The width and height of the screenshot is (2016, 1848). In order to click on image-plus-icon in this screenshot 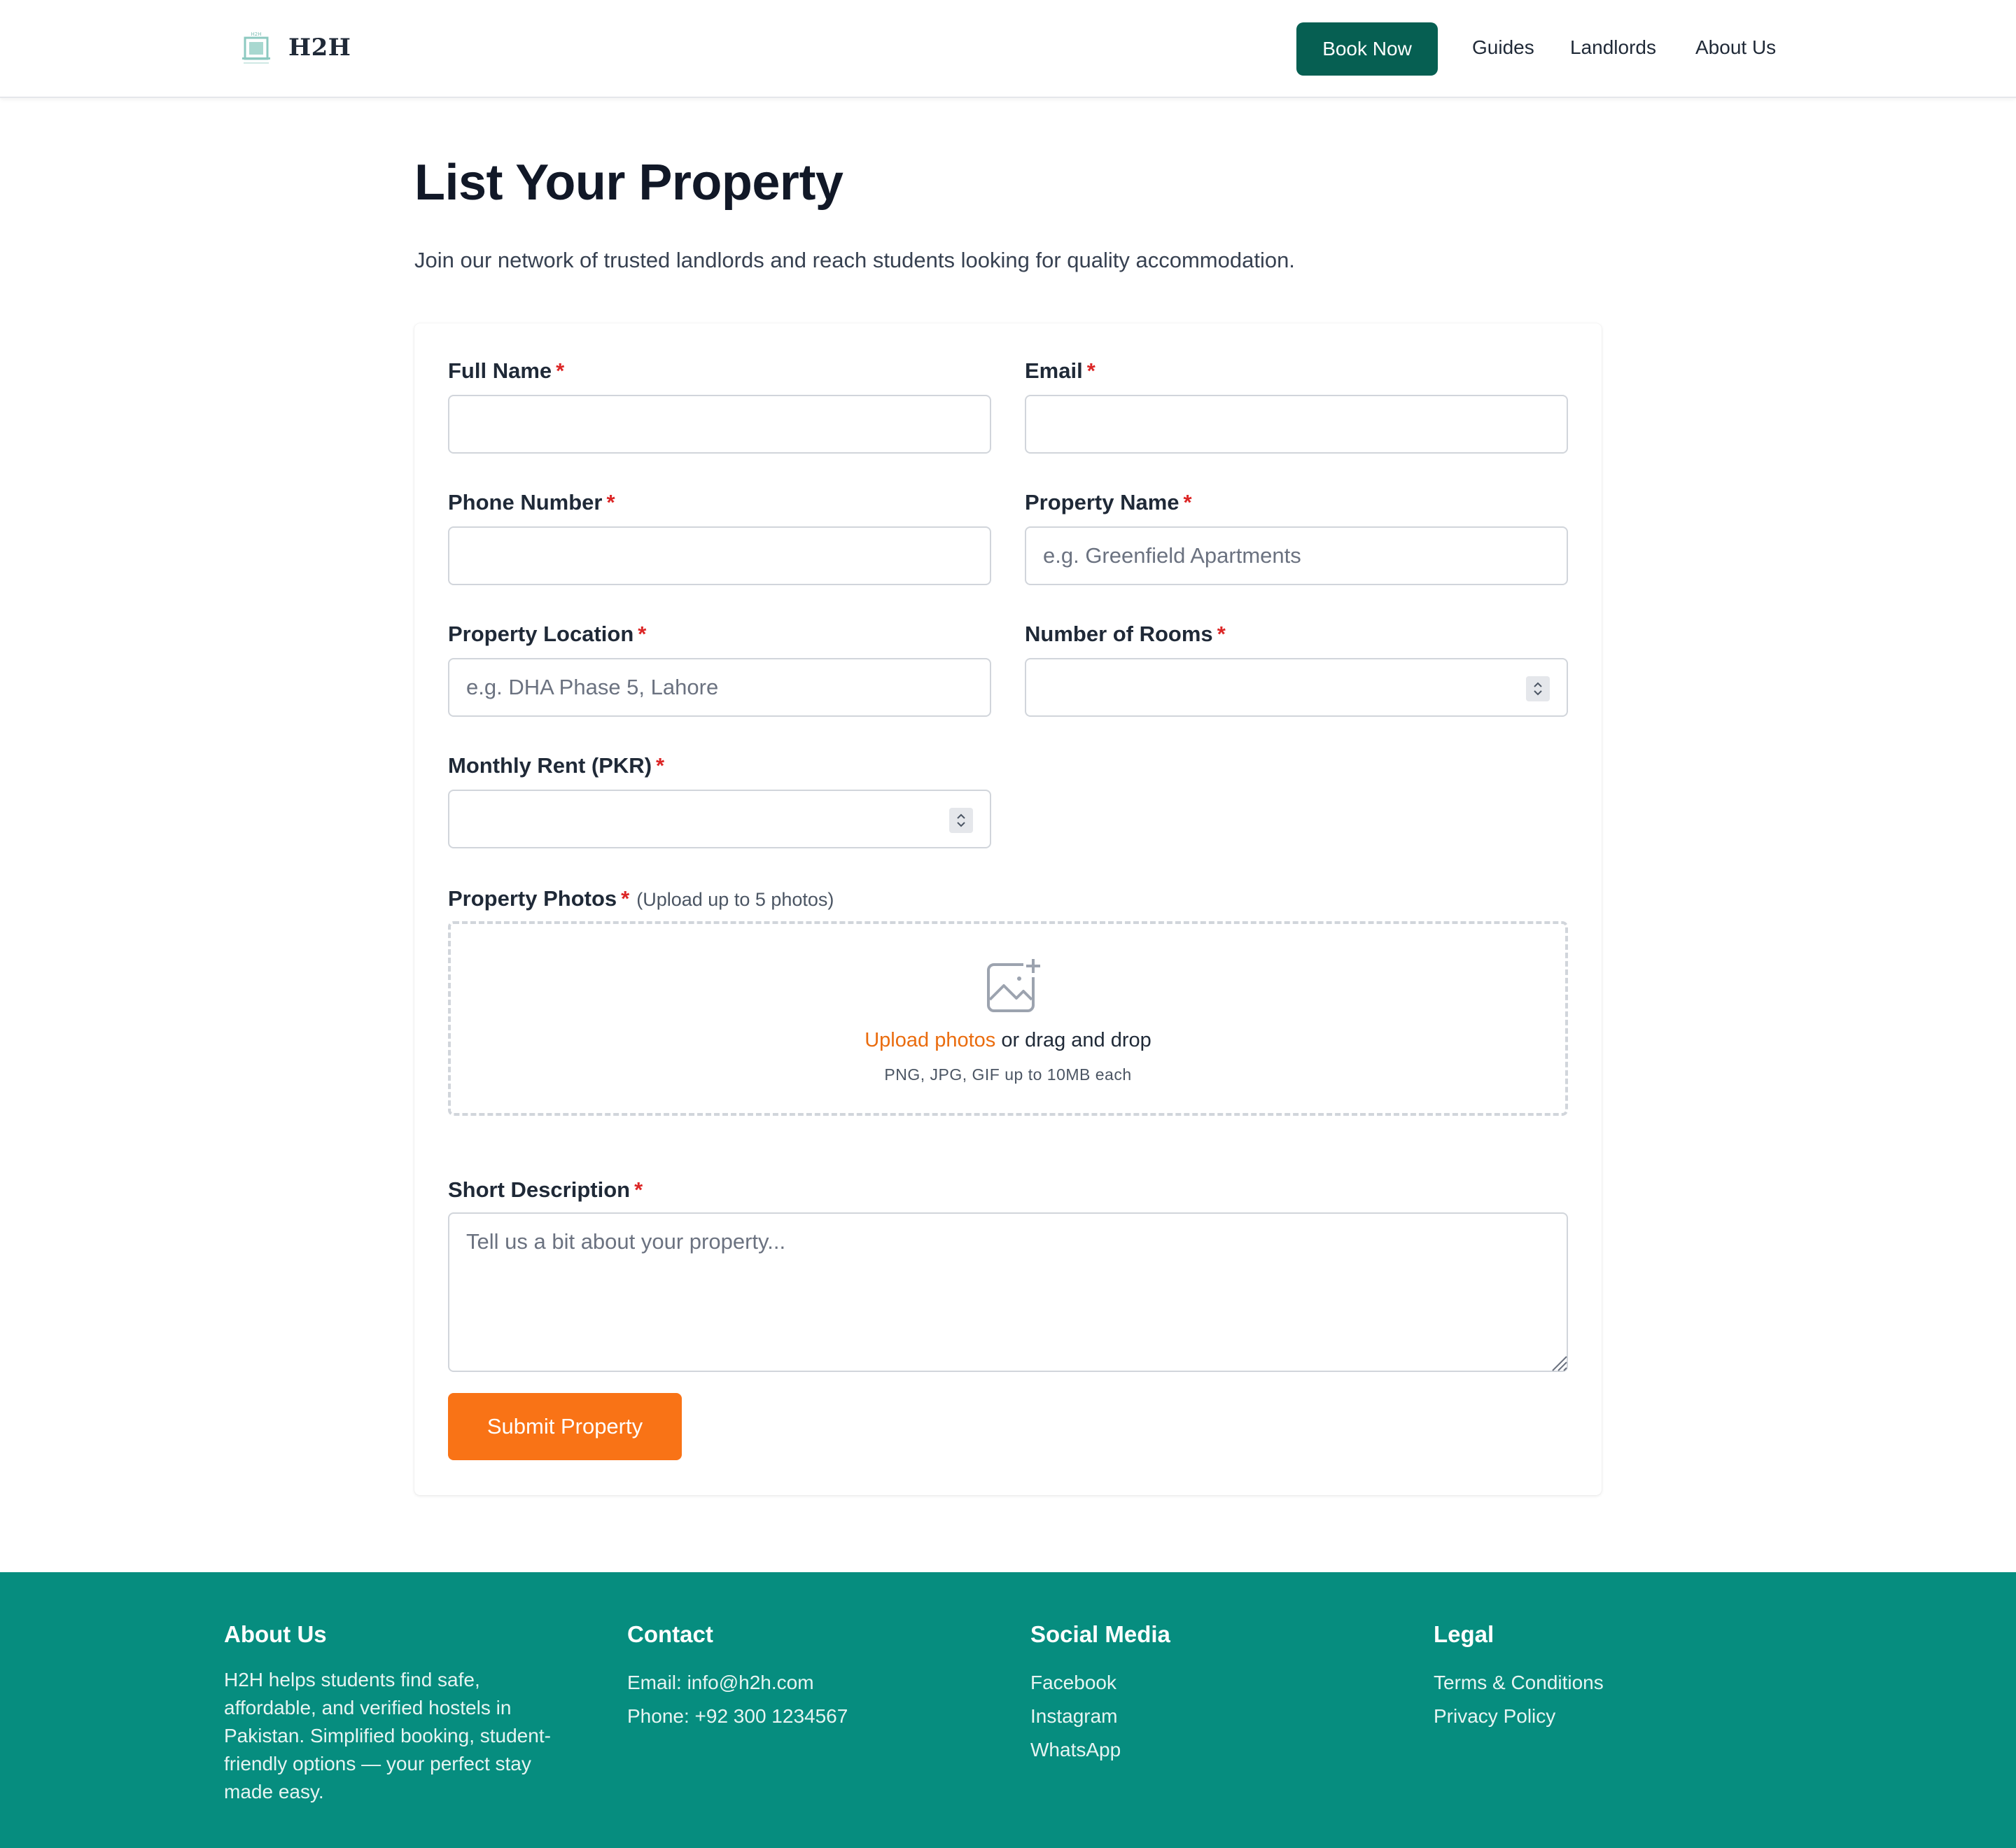, I will do `click(1015, 985)`.